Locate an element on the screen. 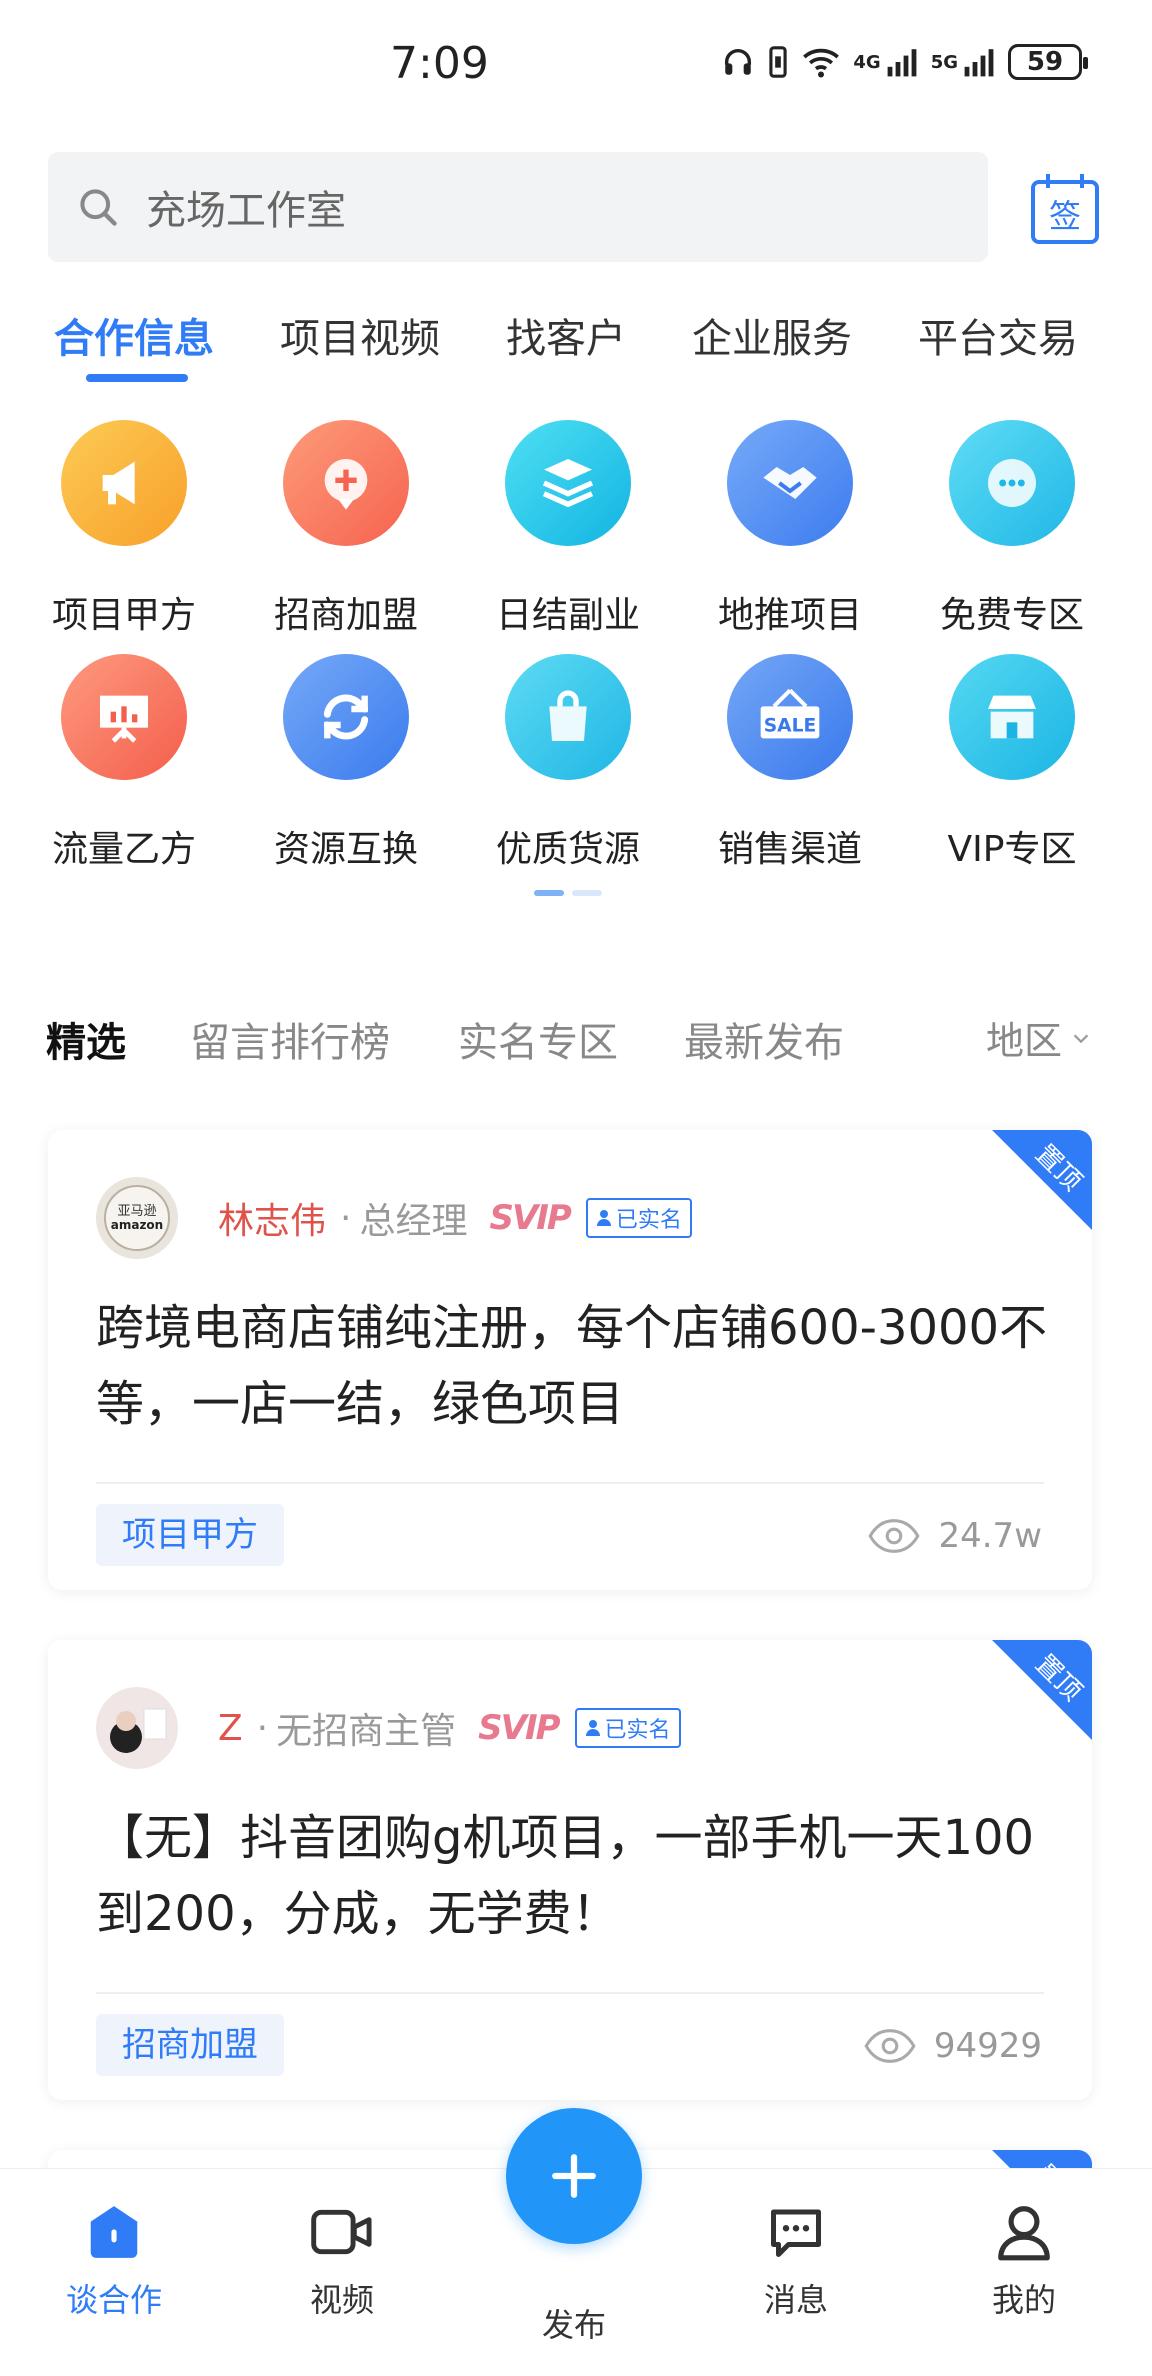  post-category-tag: 项目甲方 is located at coordinates (190, 1535).